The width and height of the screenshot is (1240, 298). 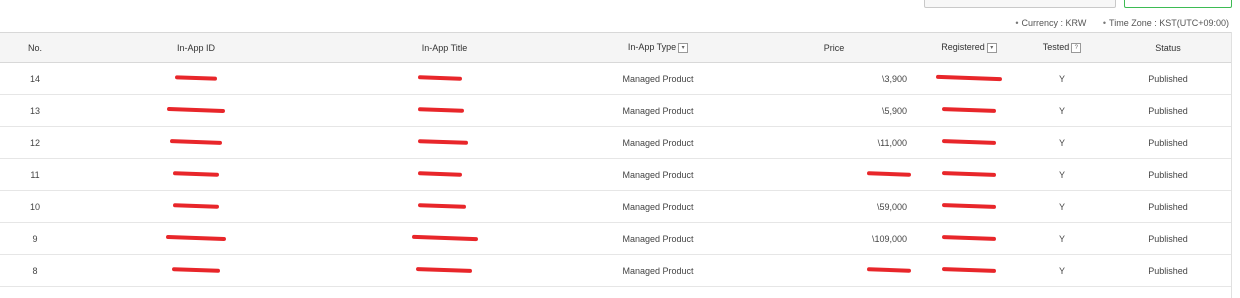 What do you see at coordinates (969, 47) in the screenshot?
I see `column-header-registered: Registered ▾` at bounding box center [969, 47].